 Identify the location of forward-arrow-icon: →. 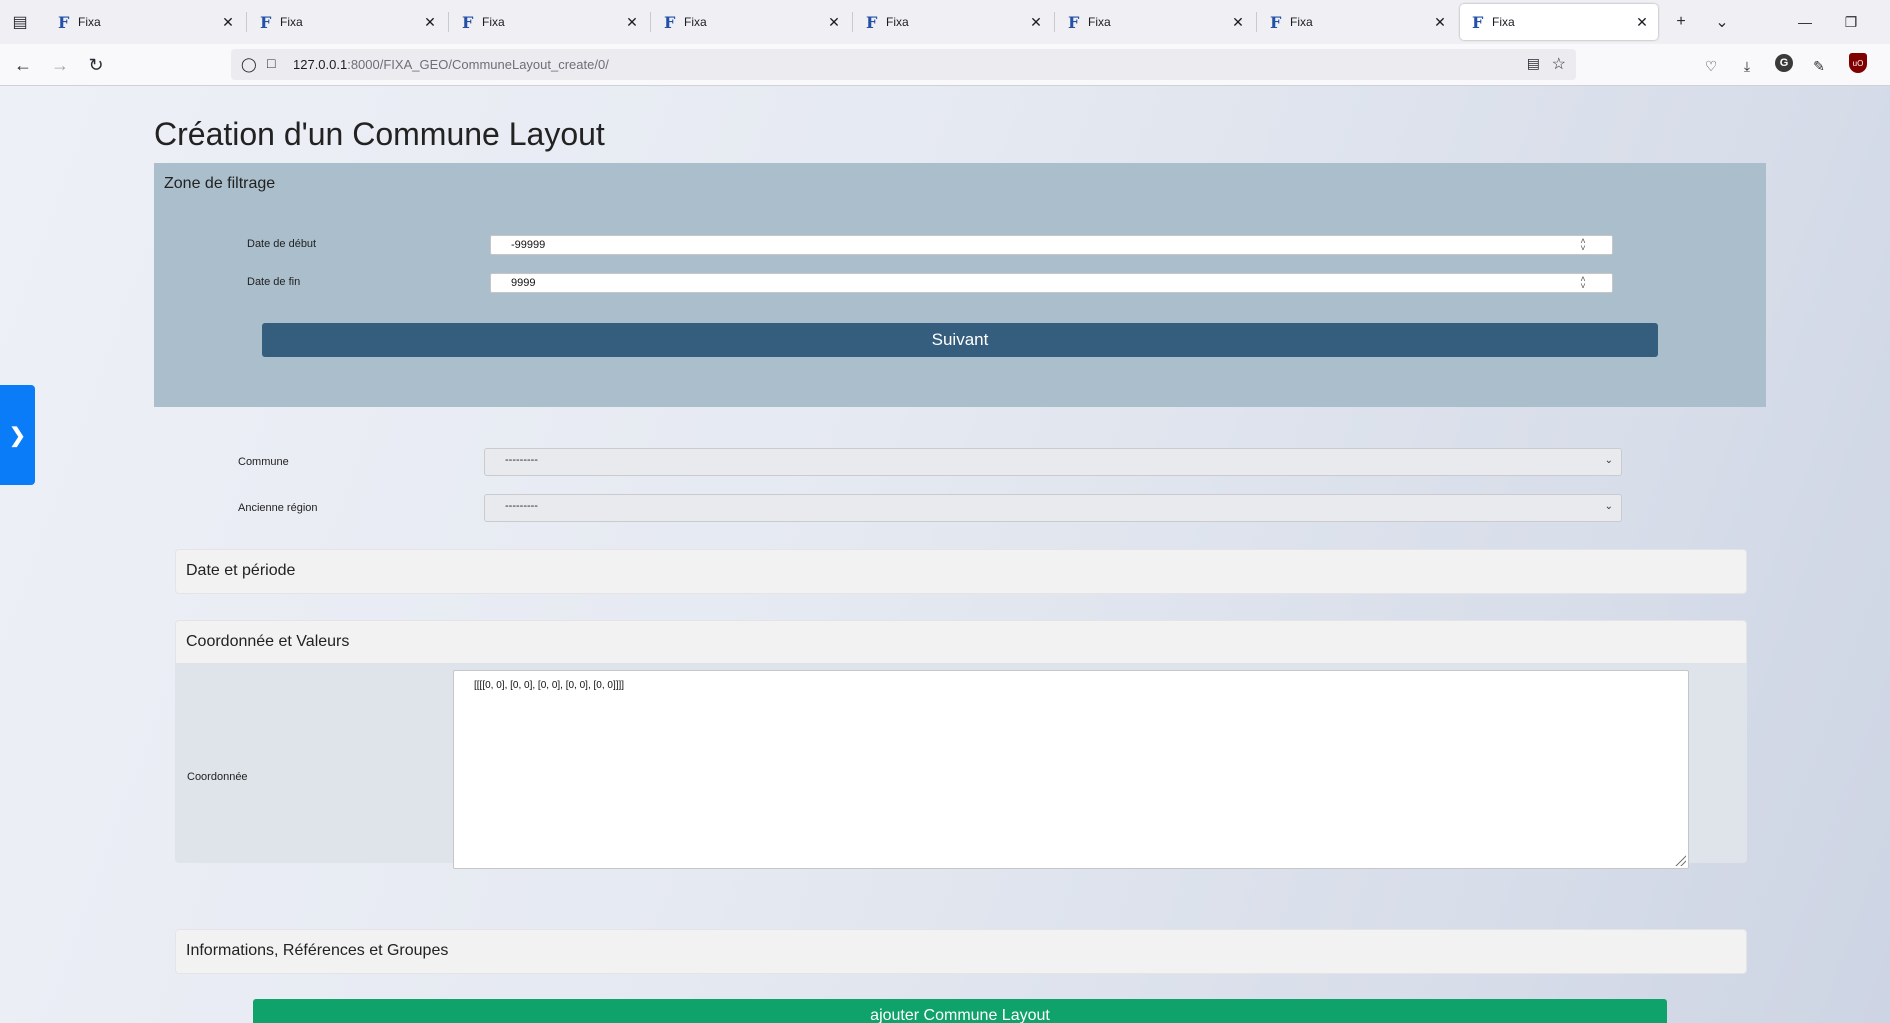
(60, 65).